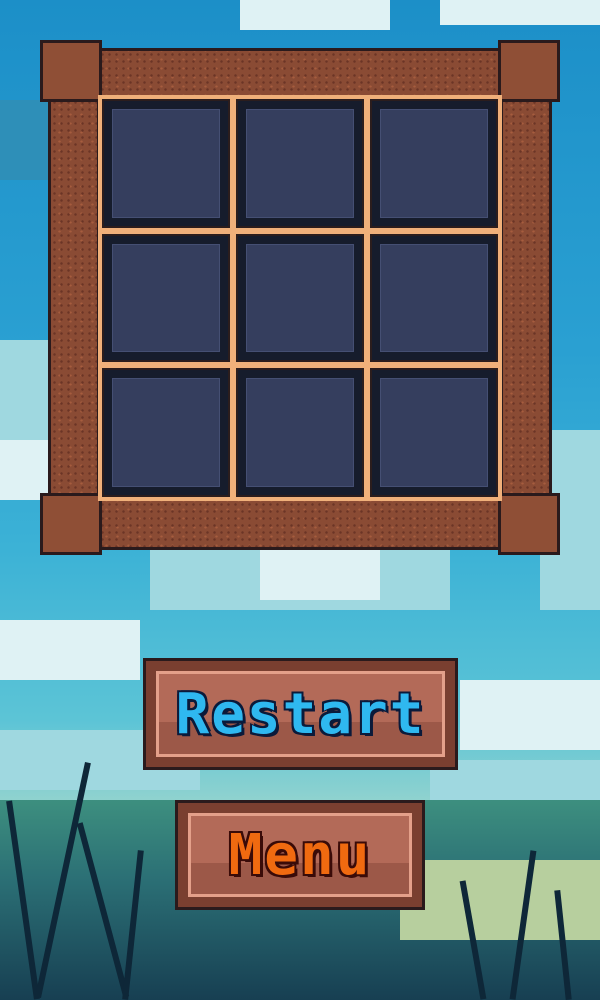 Image resolution: width=600 pixels, height=1000 pixels. I want to click on menu-button-label: Menu, so click(300, 855).